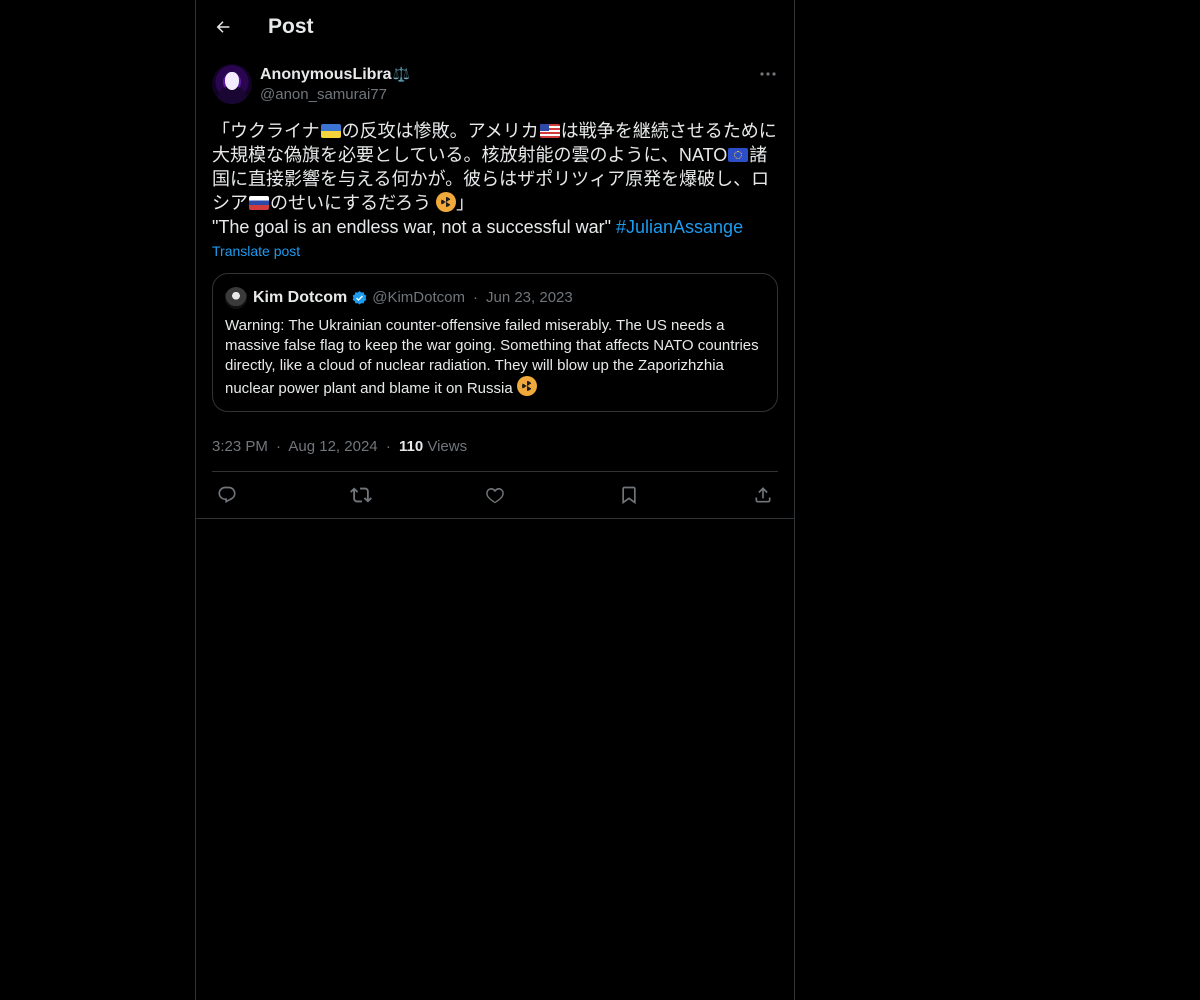  What do you see at coordinates (440, 131) in the screenshot?
I see `post-text-segment: の反攻は惨敗。アメリカ` at bounding box center [440, 131].